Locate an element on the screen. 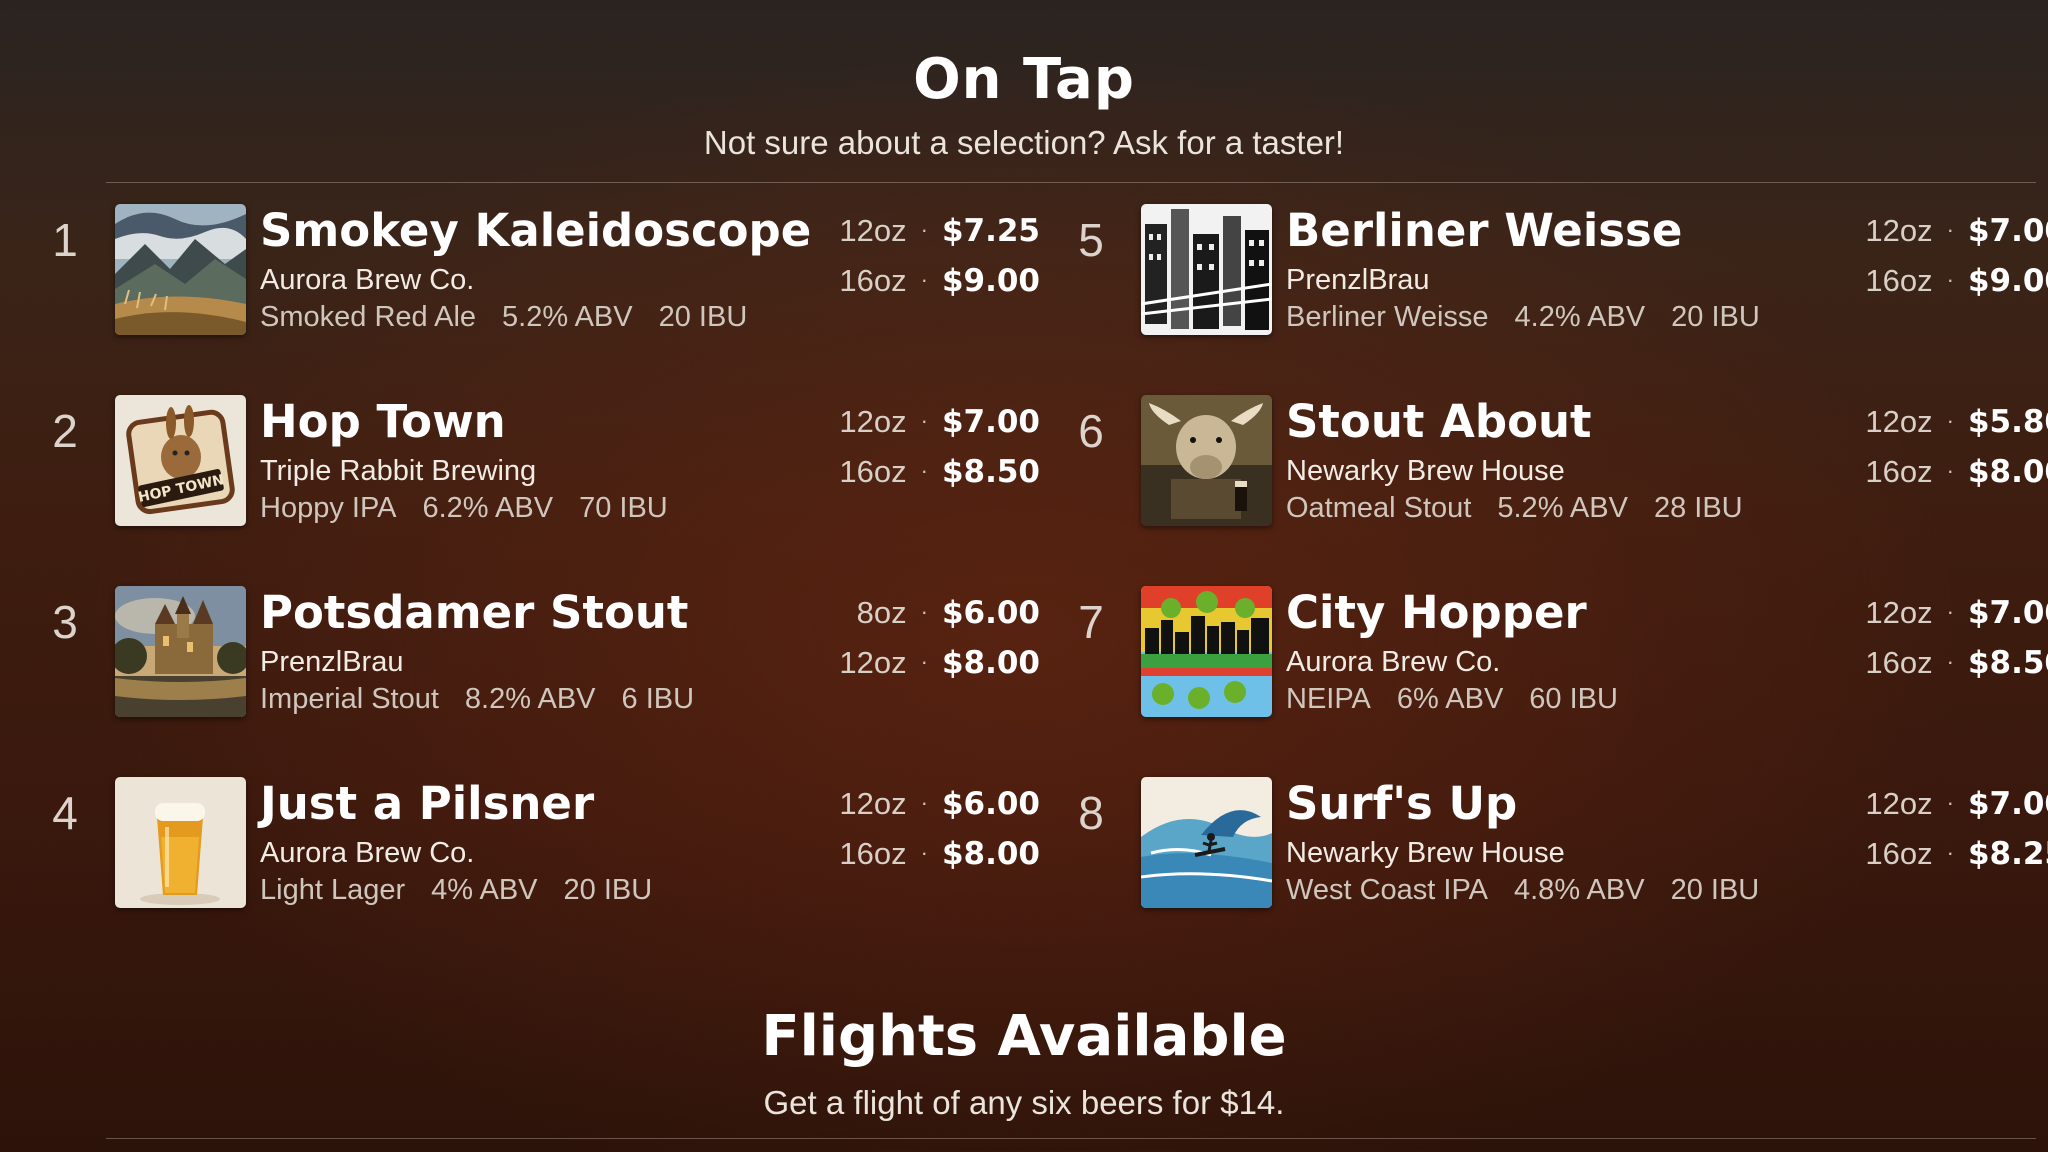 The width and height of the screenshot is (2048, 1152). beer-image: HOP TOWN is located at coordinates (180, 460).